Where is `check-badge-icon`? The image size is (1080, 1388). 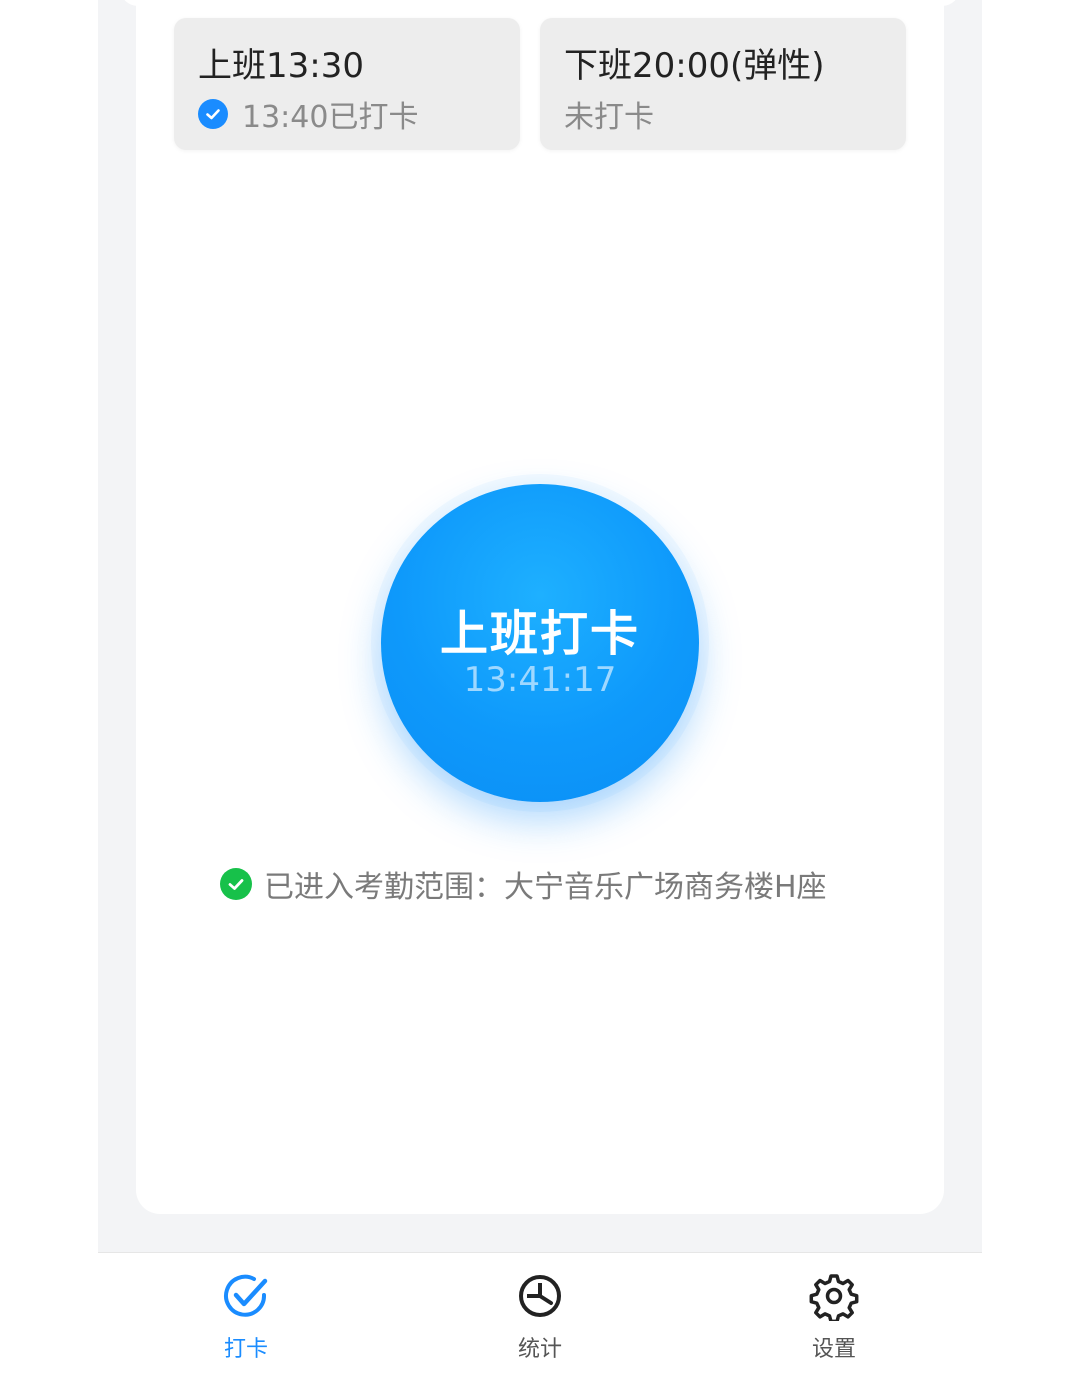
check-badge-icon is located at coordinates (246, 1295).